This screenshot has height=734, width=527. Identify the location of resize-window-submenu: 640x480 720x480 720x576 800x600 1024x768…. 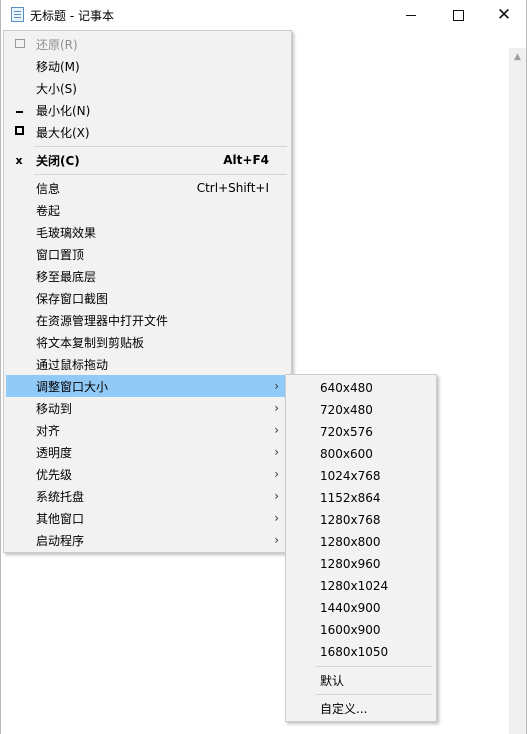
(361, 548).